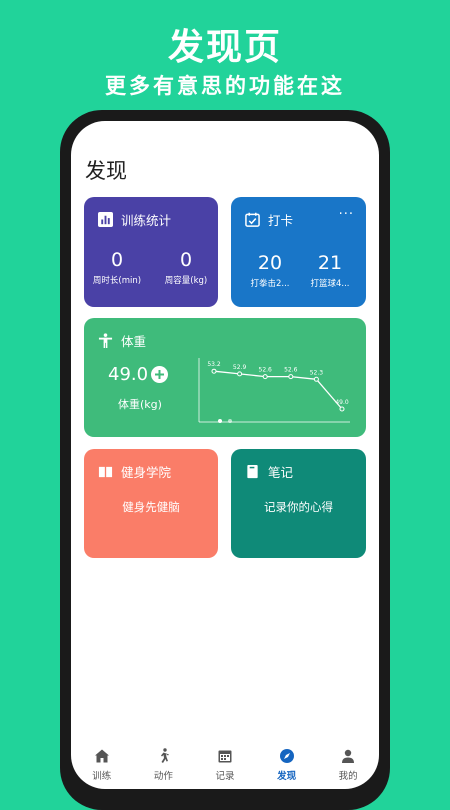 The height and width of the screenshot is (810, 450). I want to click on weekly-volume-value: 0, so click(186, 260).